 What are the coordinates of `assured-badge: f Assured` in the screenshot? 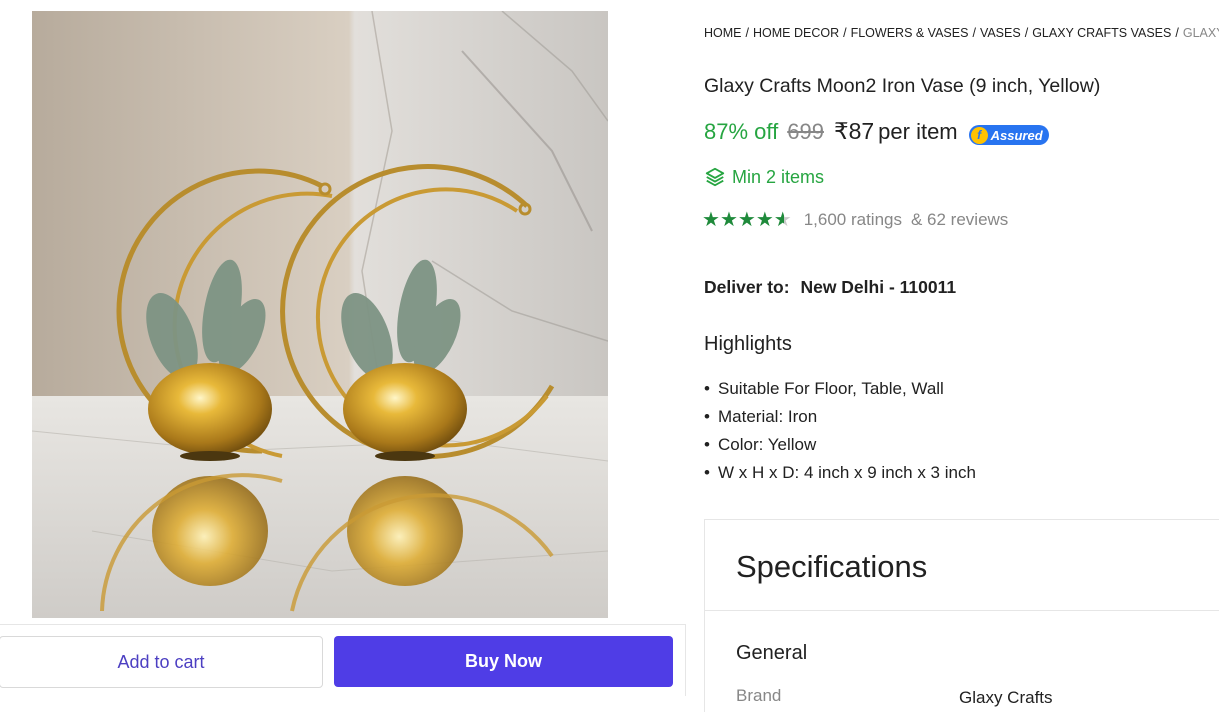 It's located at (1008, 135).